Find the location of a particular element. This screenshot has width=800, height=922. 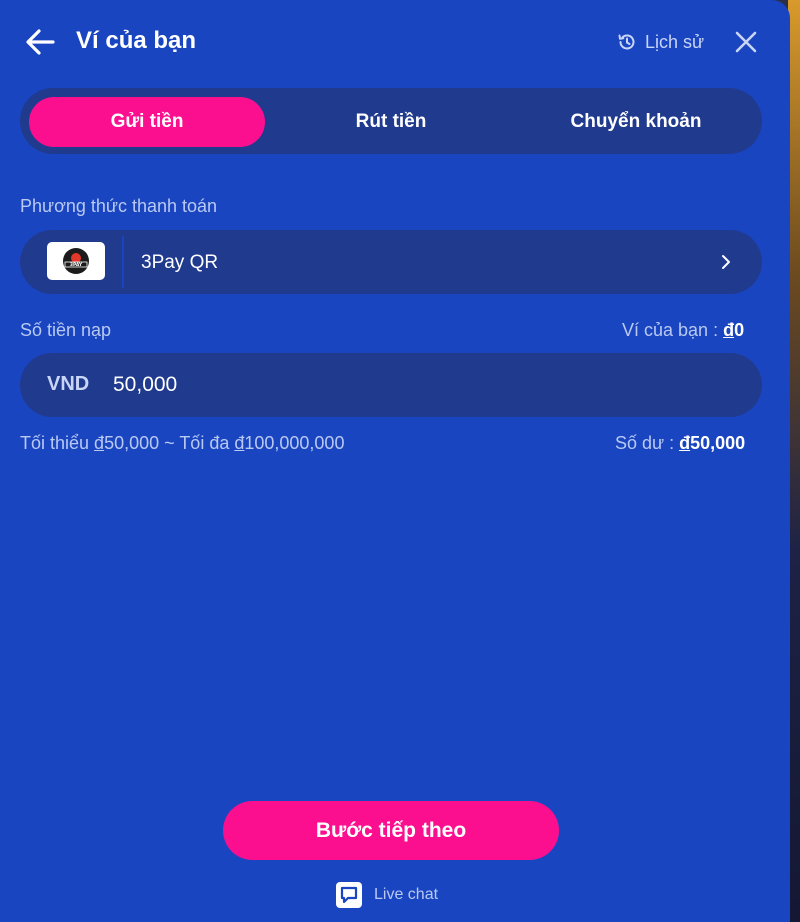

balance-currency: đ is located at coordinates (685, 443).